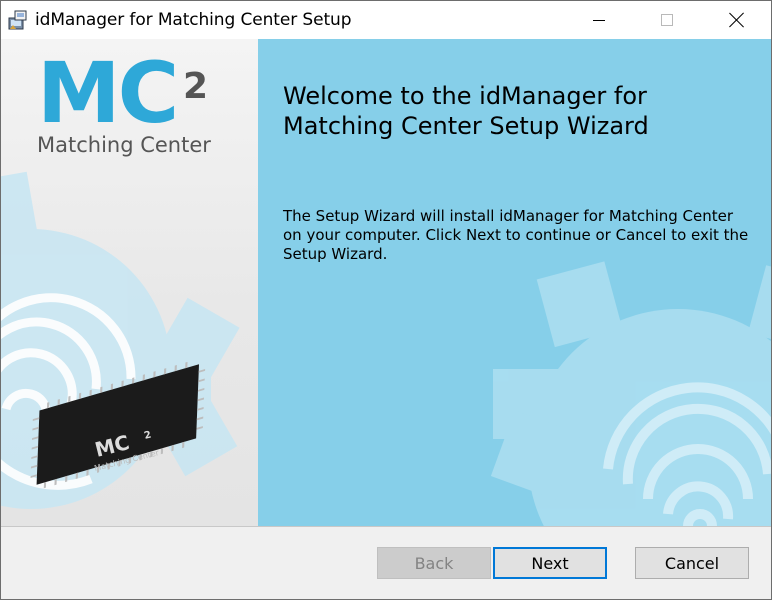  I want to click on logo-superscript: 2, so click(196, 86).